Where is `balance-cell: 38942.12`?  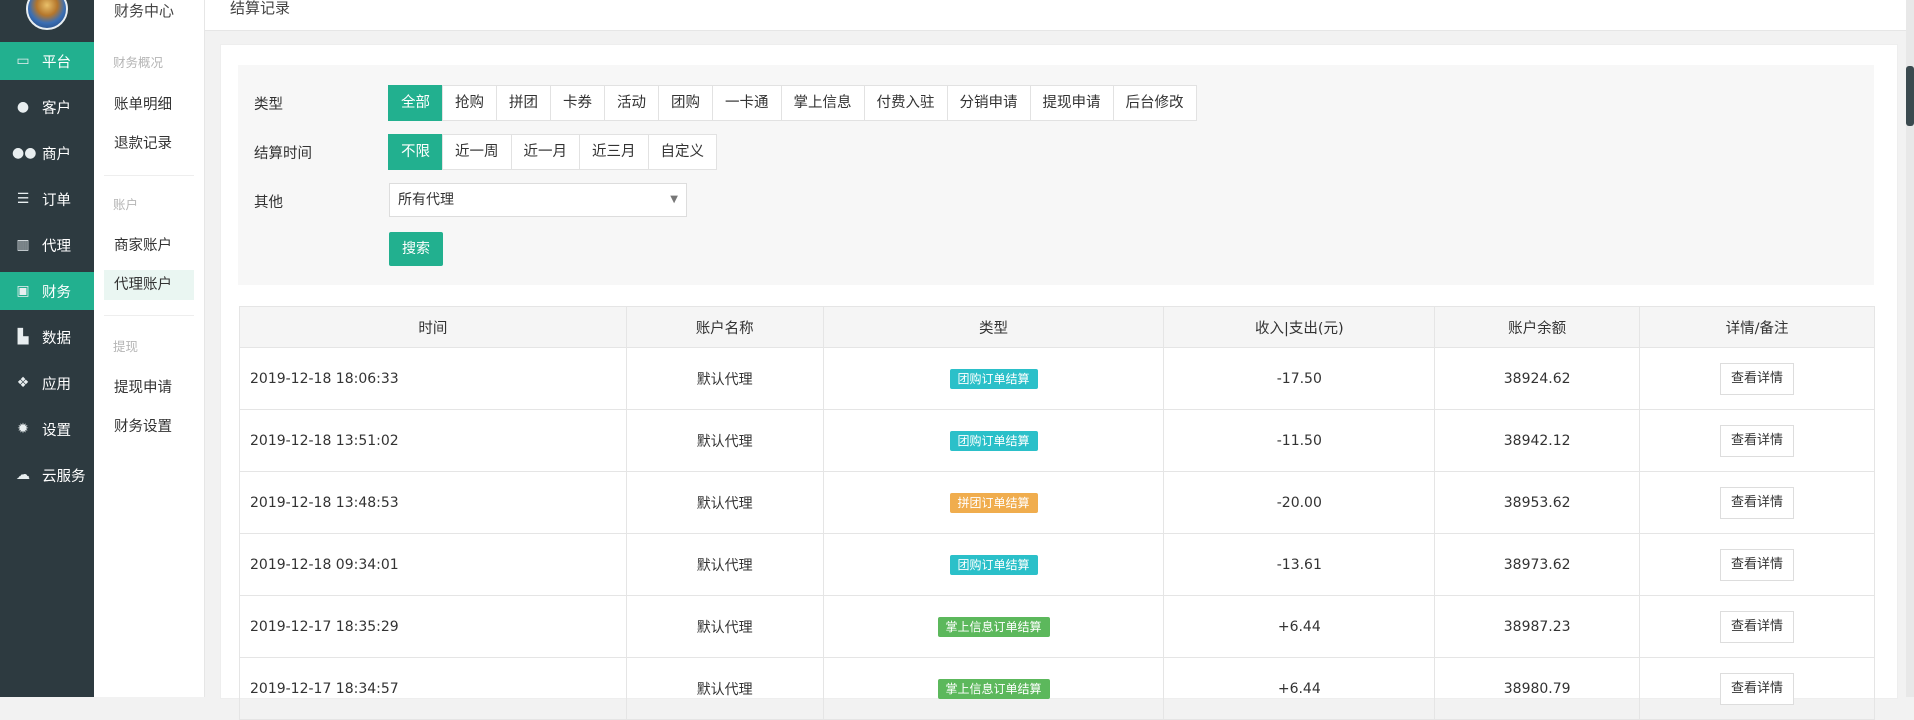 balance-cell: 38942.12 is located at coordinates (1537, 440).